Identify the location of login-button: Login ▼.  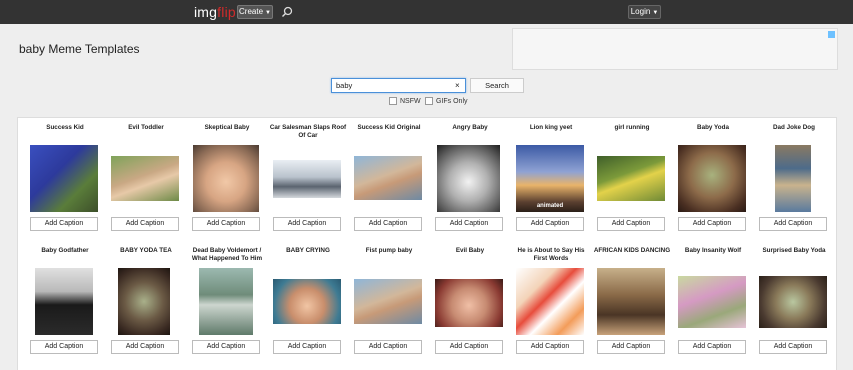
(644, 12).